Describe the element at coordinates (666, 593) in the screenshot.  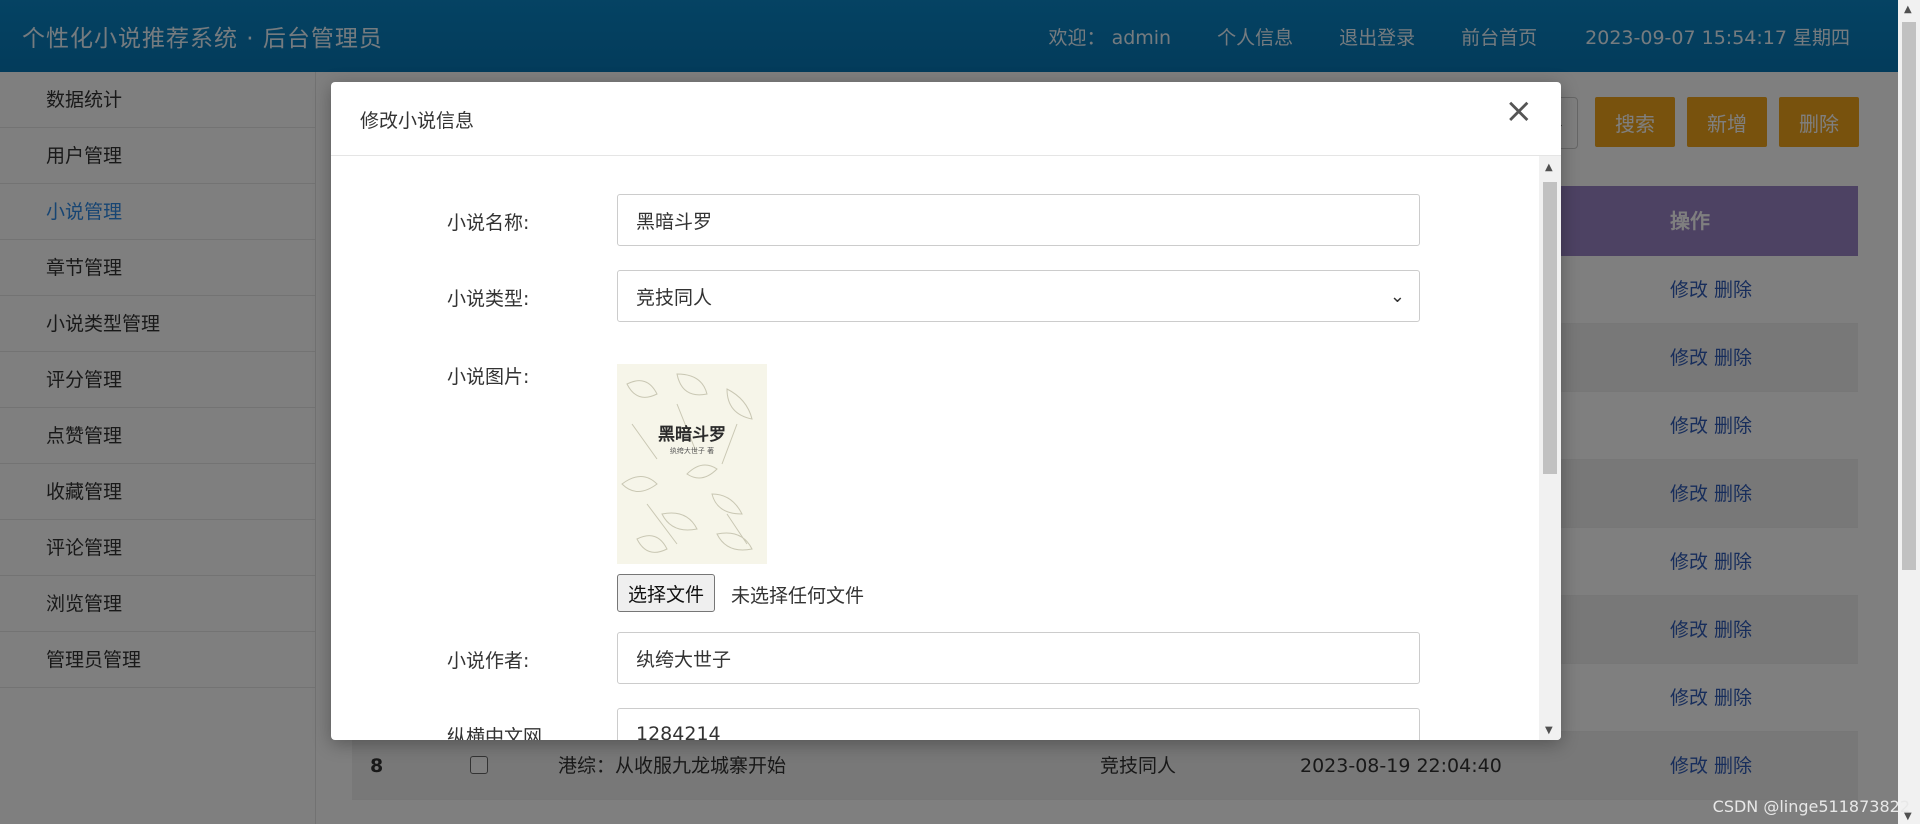
I see `choose-file-button: 选择文件` at that location.